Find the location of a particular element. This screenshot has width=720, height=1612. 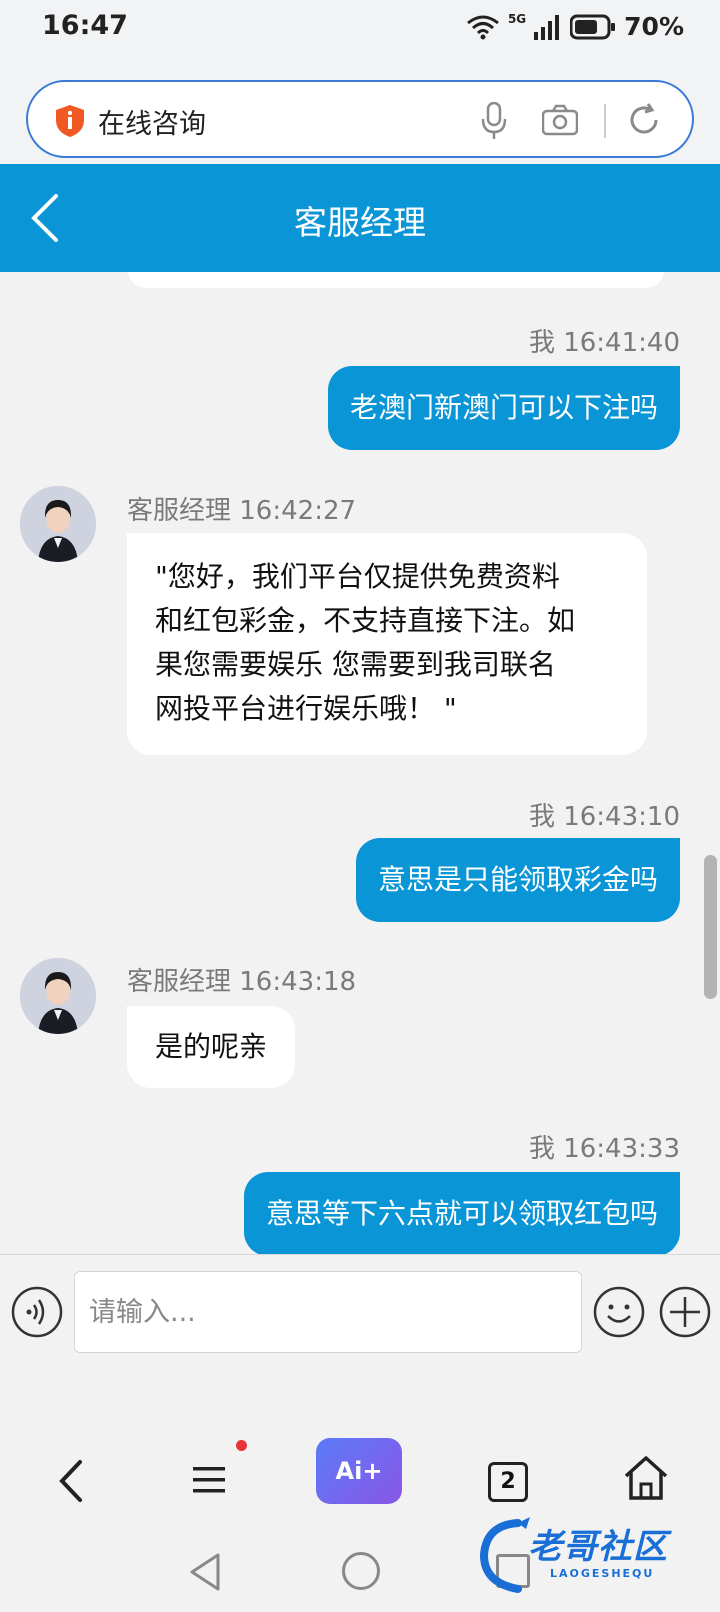

browser-address-area: 在线咨询 is located at coordinates (360, 109).